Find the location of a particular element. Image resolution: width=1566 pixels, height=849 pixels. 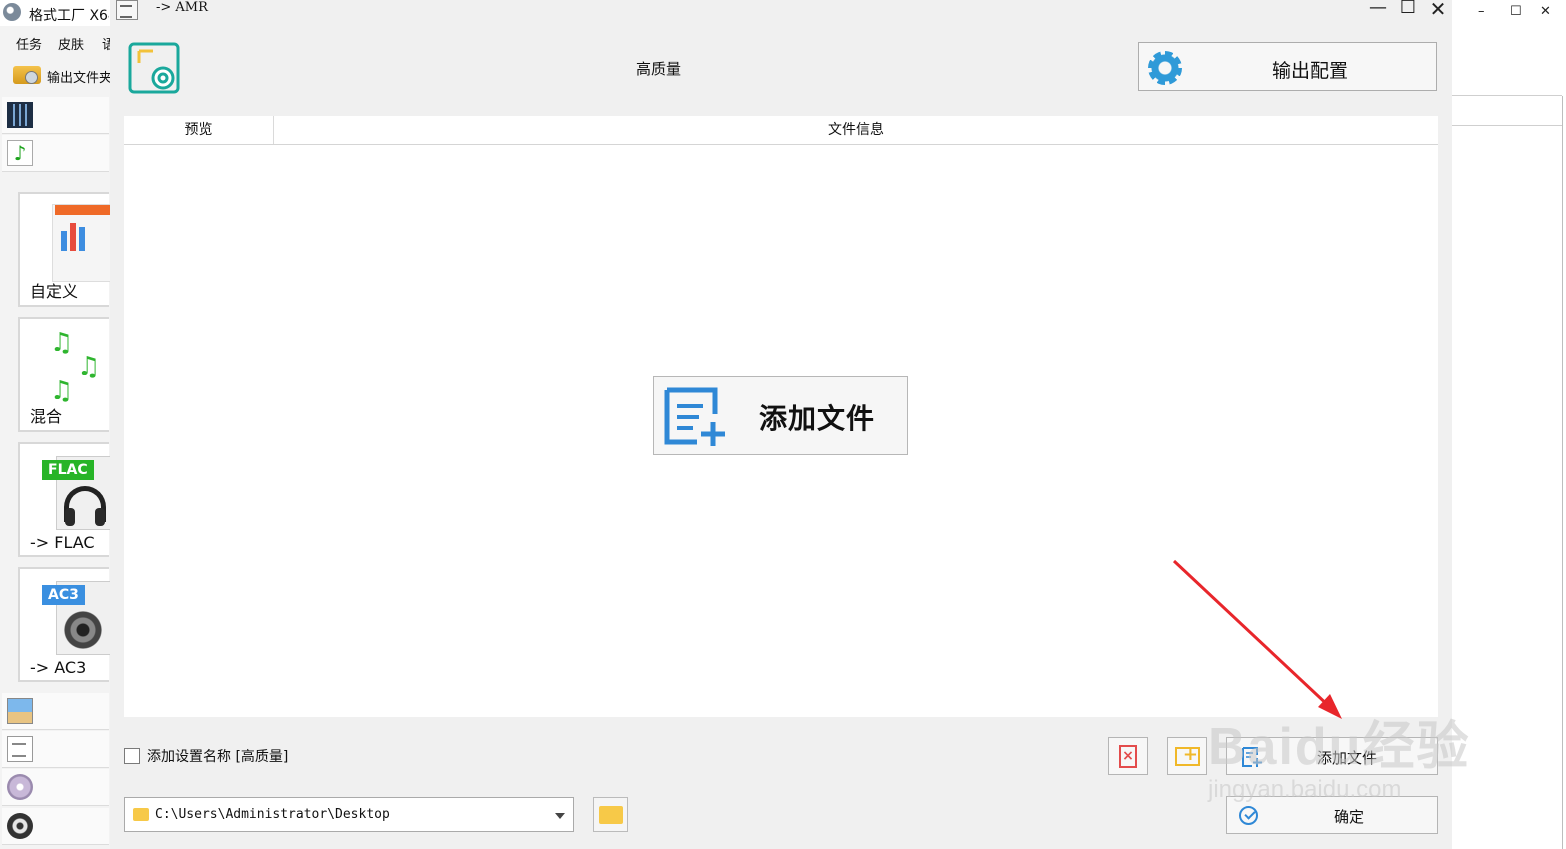

add-folder-button: + is located at coordinates (1187, 756).